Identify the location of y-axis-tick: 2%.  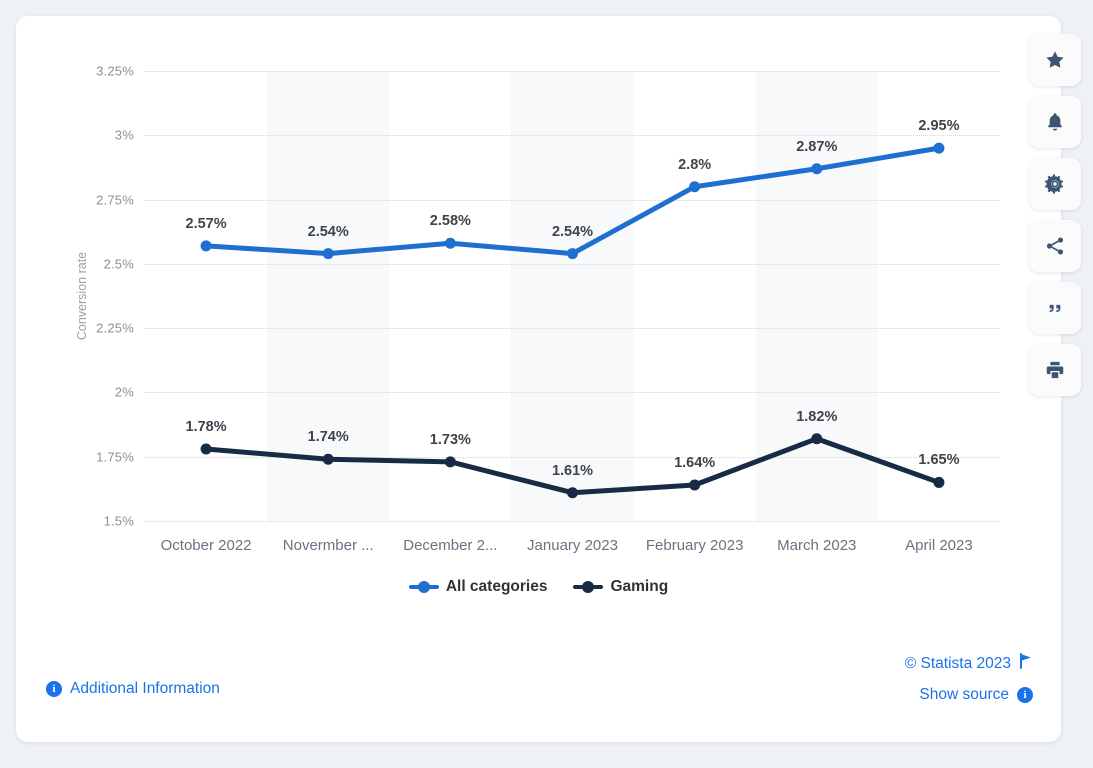
(124, 392).